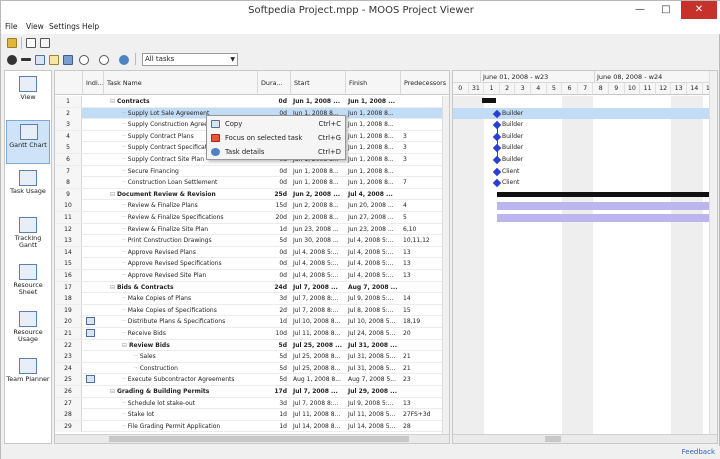 The width and height of the screenshot is (720, 459). Describe the element at coordinates (45, 43) in the screenshot. I see `print-preview-icon` at that location.